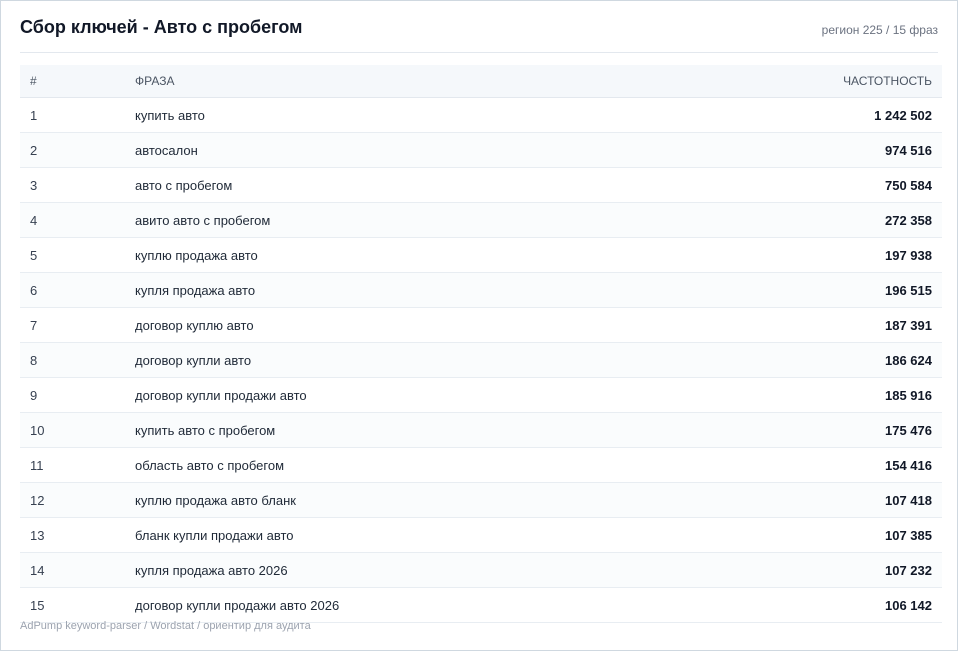  Describe the element at coordinates (481, 290) in the screenshot. I see `table-row: 6 купля продажа авто 196 515` at that location.